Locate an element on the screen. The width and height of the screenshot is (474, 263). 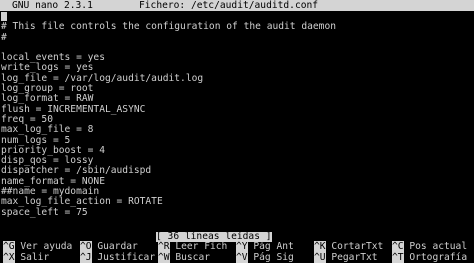
editor-line-12: max_log_file = 8 is located at coordinates (237, 129).